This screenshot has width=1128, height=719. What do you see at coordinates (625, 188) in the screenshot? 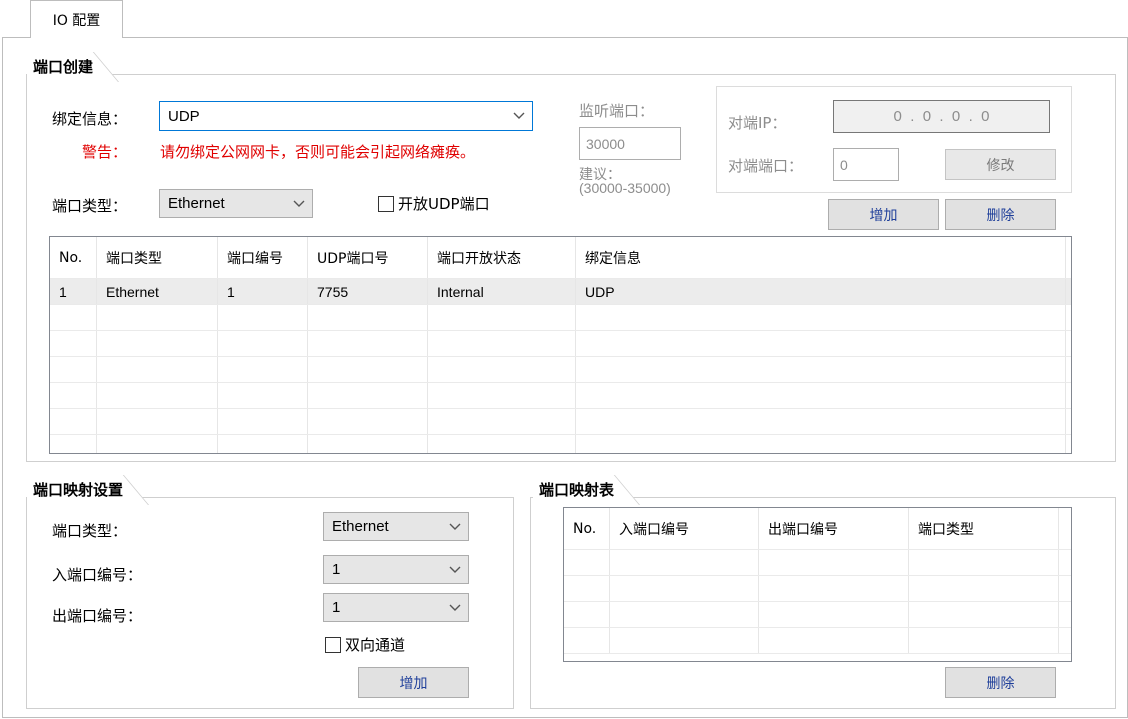
I see `suggest-range: (30000-35000)` at bounding box center [625, 188].